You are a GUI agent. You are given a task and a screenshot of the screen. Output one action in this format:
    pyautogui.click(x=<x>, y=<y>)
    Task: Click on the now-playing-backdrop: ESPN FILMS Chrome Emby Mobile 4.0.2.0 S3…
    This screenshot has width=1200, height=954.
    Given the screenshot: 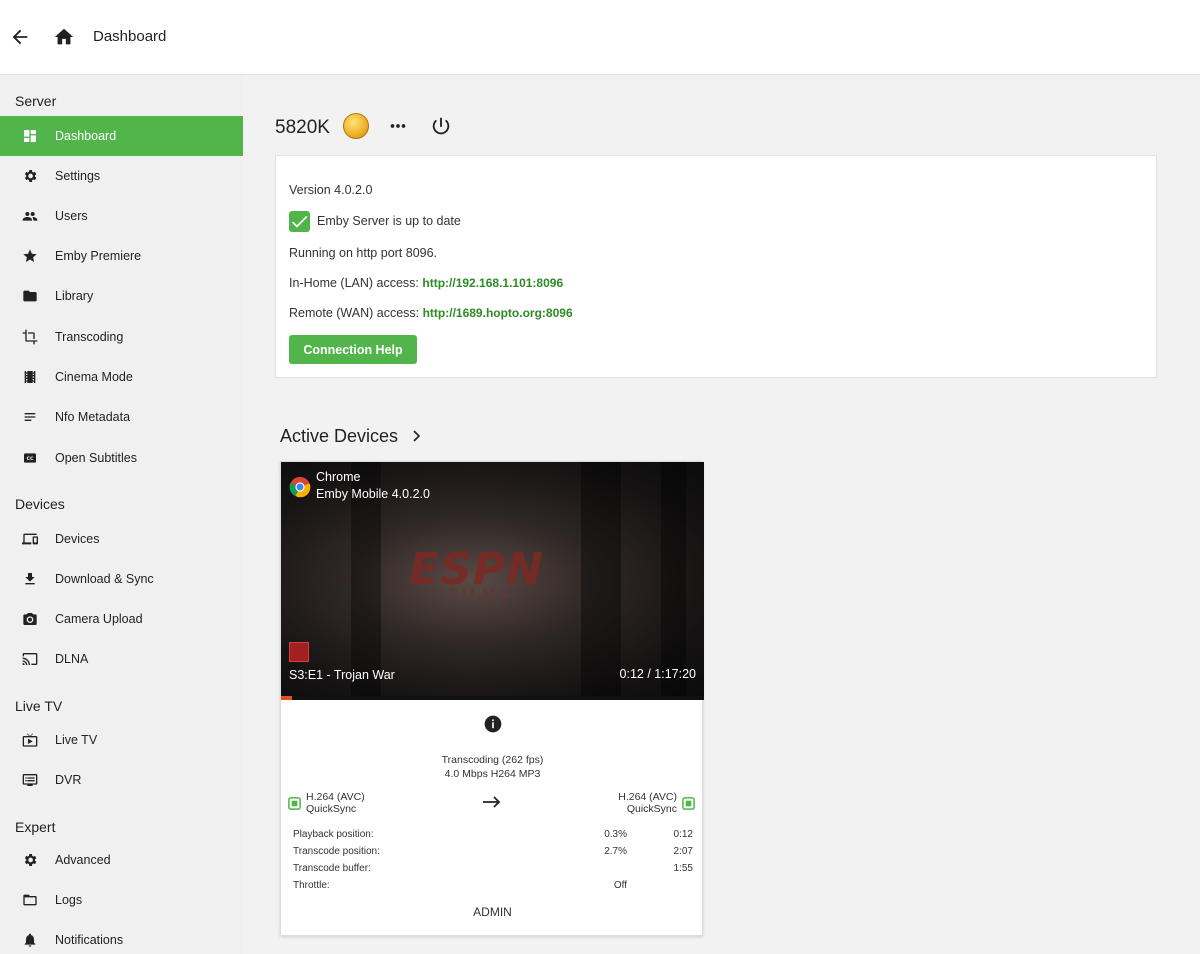 What is the action you would take?
    pyautogui.click(x=492, y=581)
    